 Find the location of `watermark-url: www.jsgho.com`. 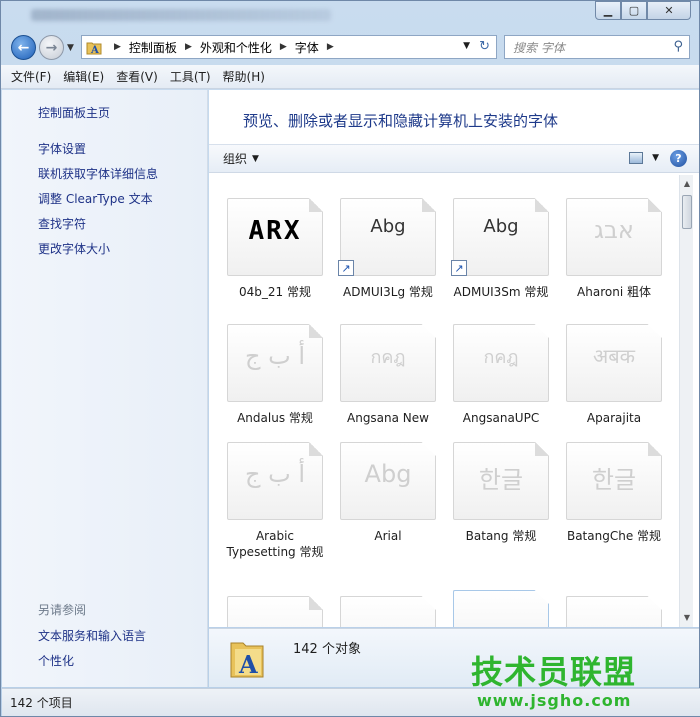

watermark-url: www.jsgho.com is located at coordinates (554, 700).